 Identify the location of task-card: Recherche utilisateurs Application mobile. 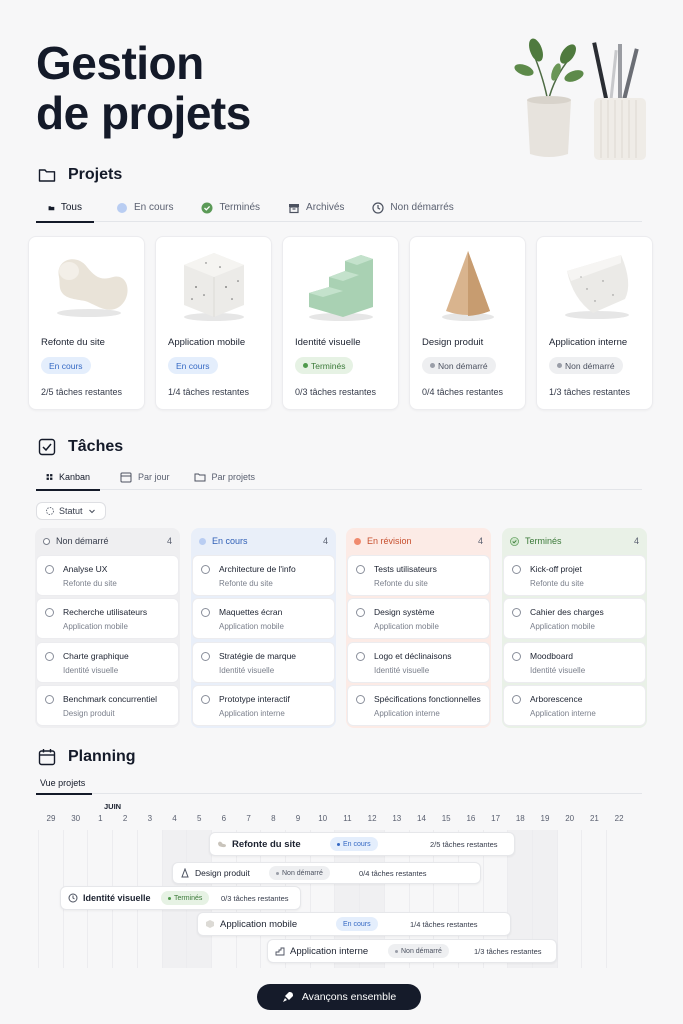
(107, 618).